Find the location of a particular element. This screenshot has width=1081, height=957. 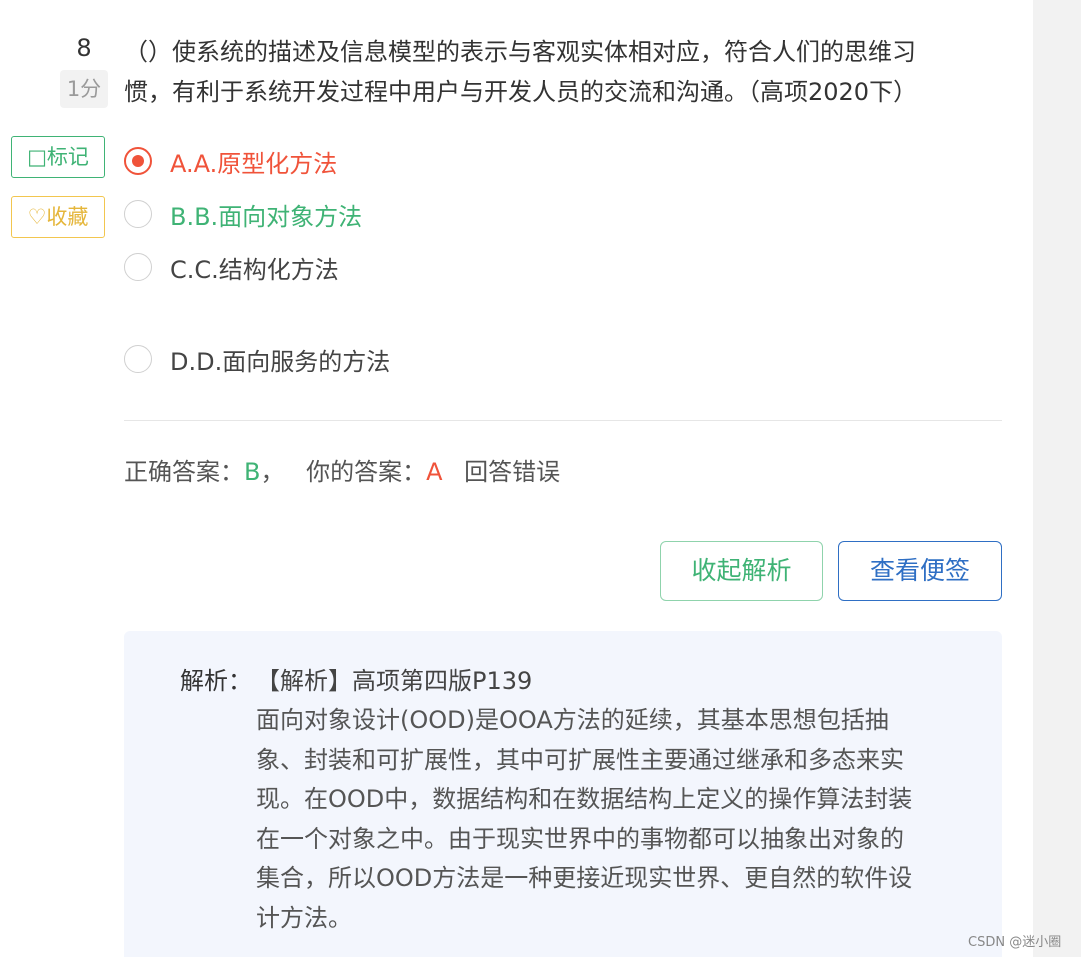

collapse-analysis-button: 收起解析 is located at coordinates (741, 571).